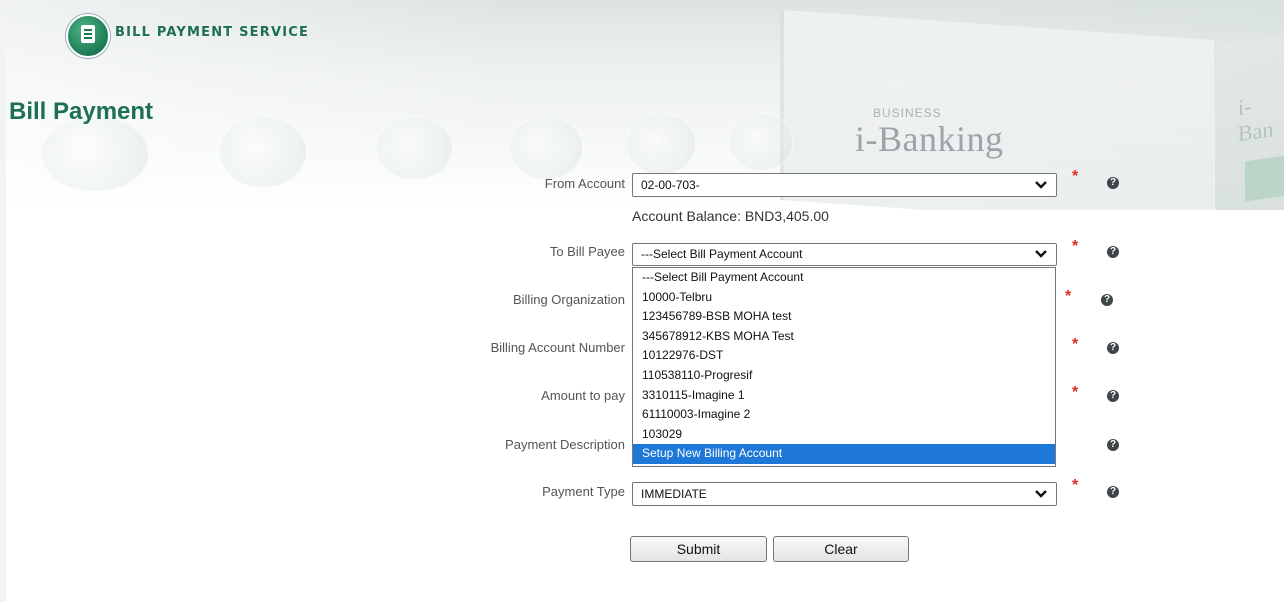 This screenshot has width=1284, height=602. I want to click on billing-account-number-label: Billing Account Number, so click(557, 347).